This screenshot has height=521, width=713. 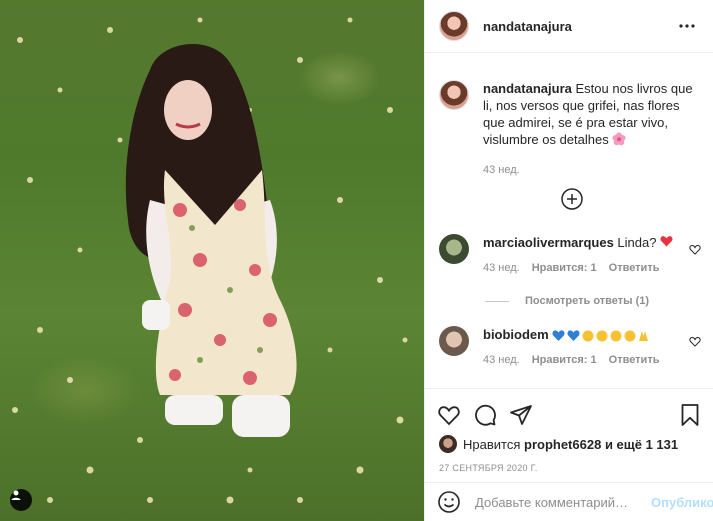 I want to click on caption-age: 43 нед., so click(x=501, y=169).